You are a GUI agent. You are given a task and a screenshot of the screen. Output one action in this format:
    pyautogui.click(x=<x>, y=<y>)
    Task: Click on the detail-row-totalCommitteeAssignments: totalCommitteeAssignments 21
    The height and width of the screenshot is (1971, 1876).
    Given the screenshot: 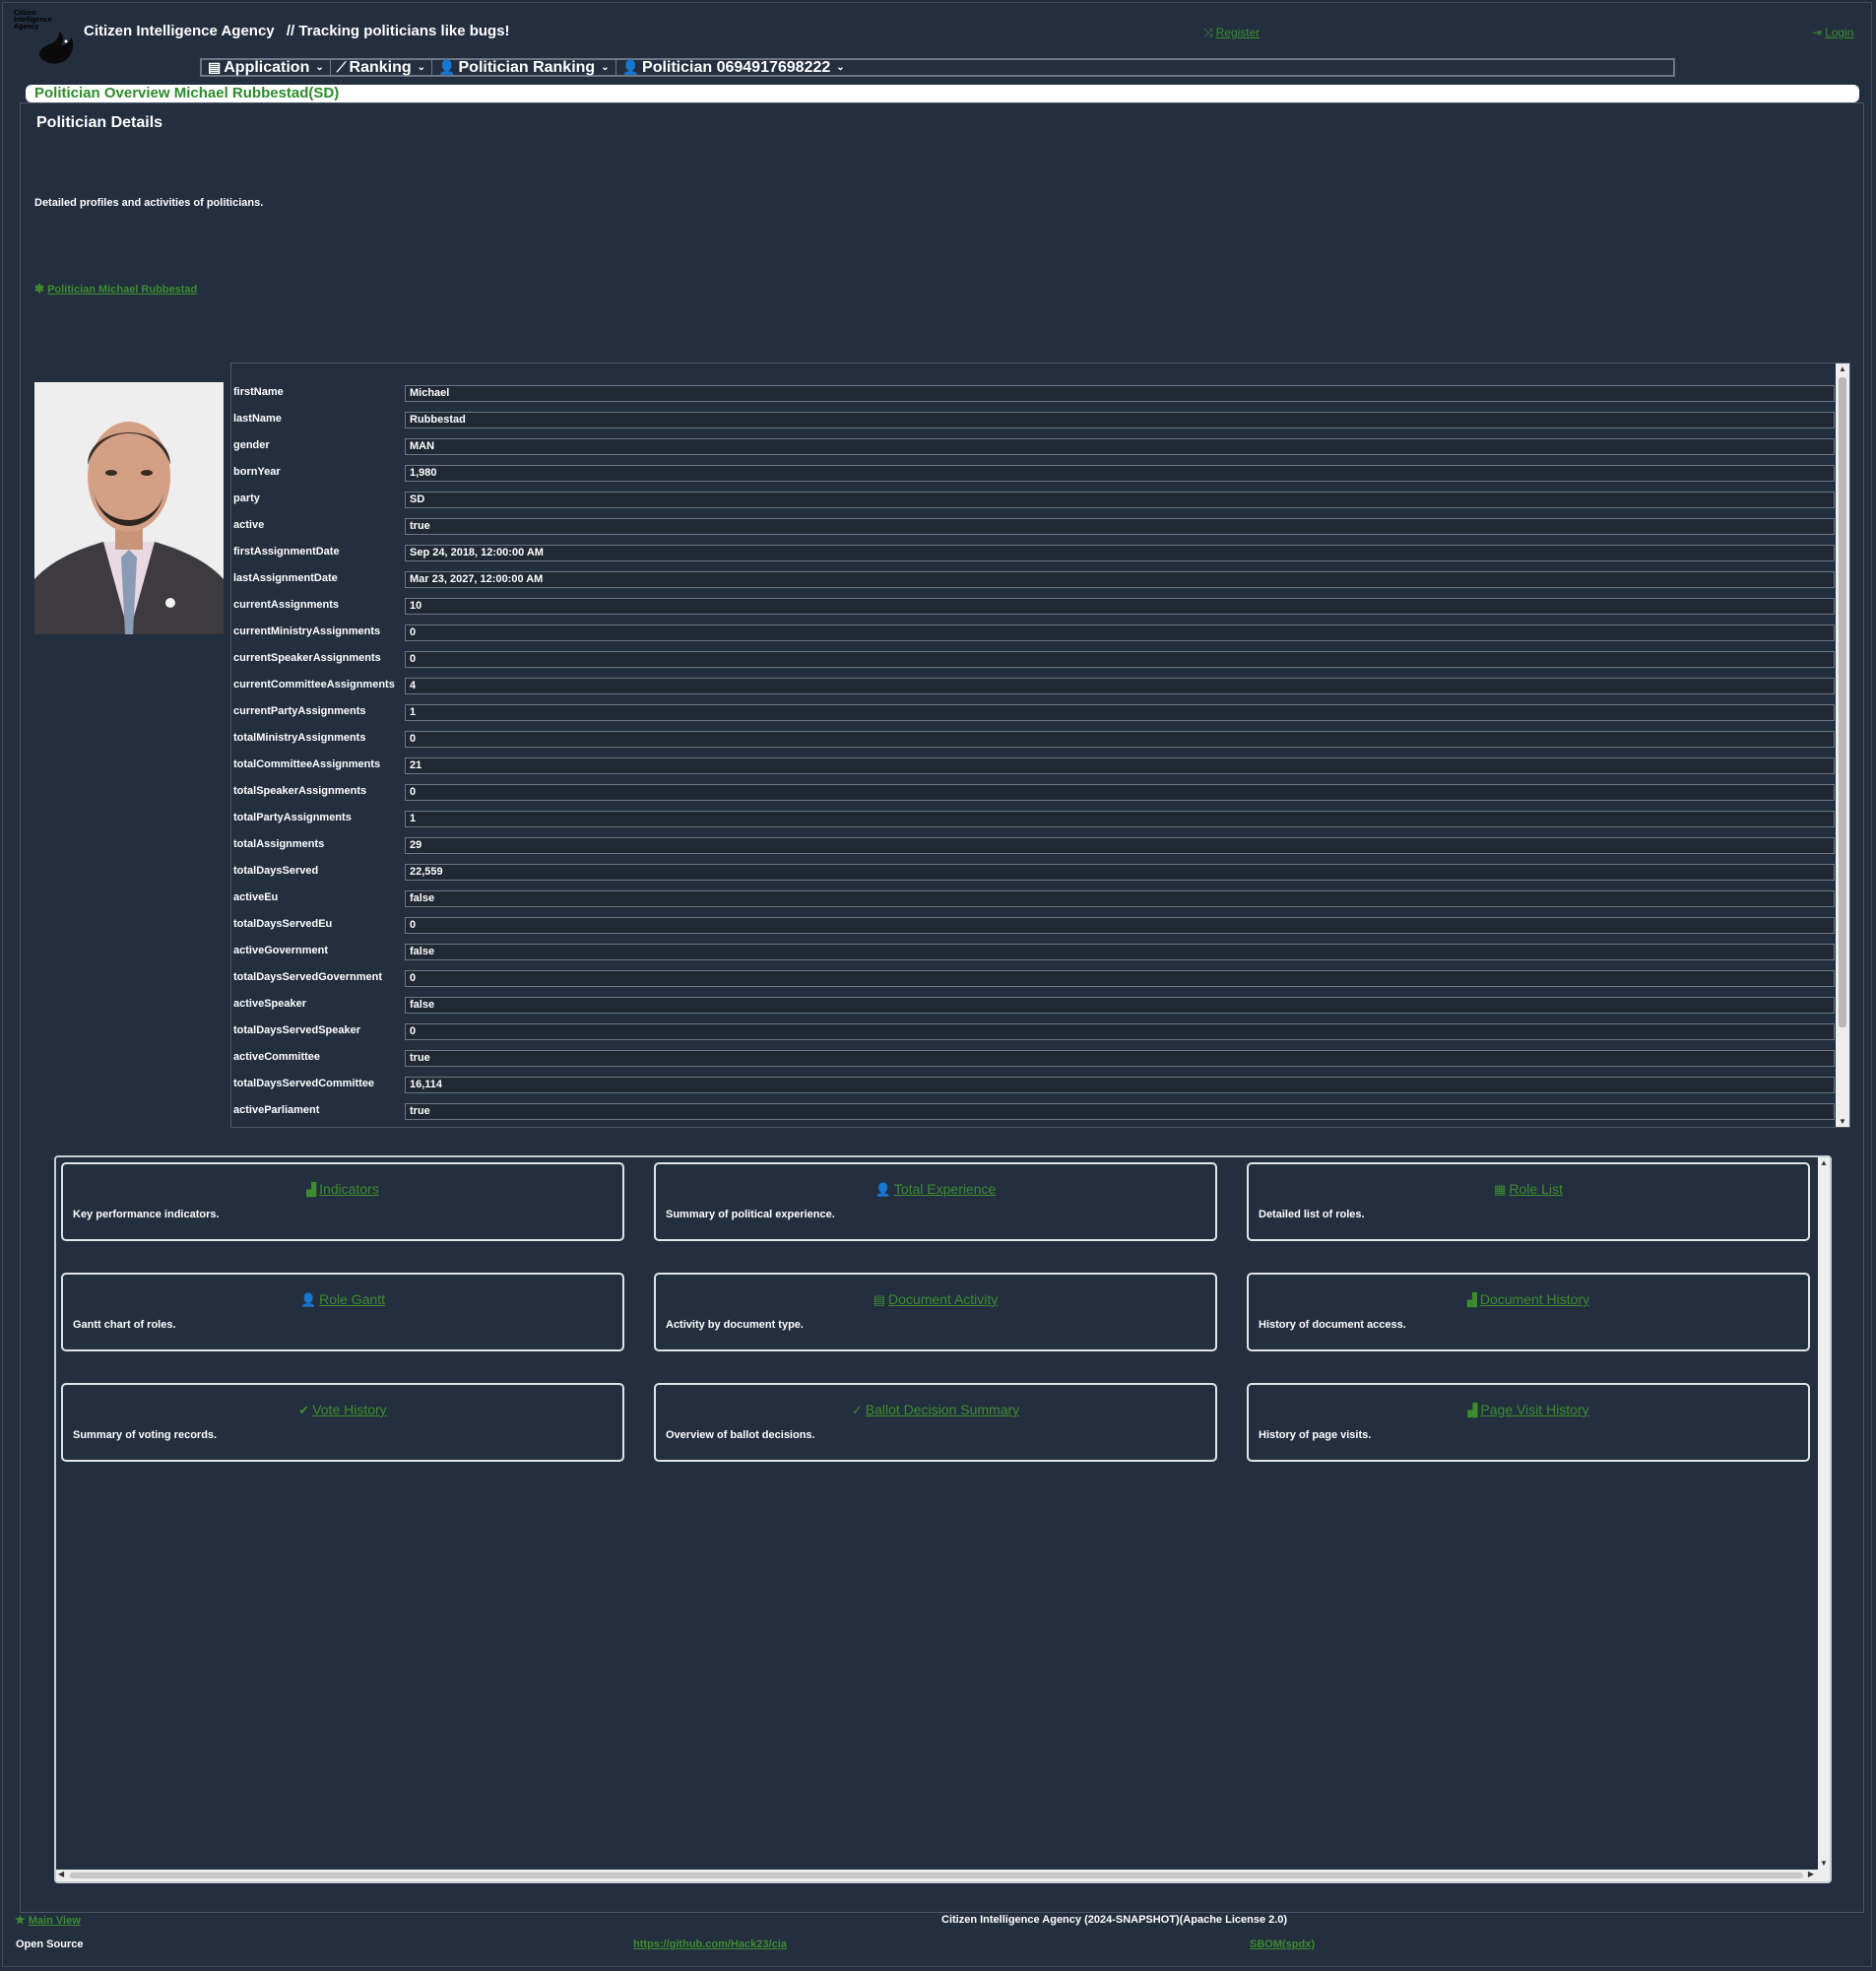 What is the action you would take?
    pyautogui.click(x=1033, y=766)
    